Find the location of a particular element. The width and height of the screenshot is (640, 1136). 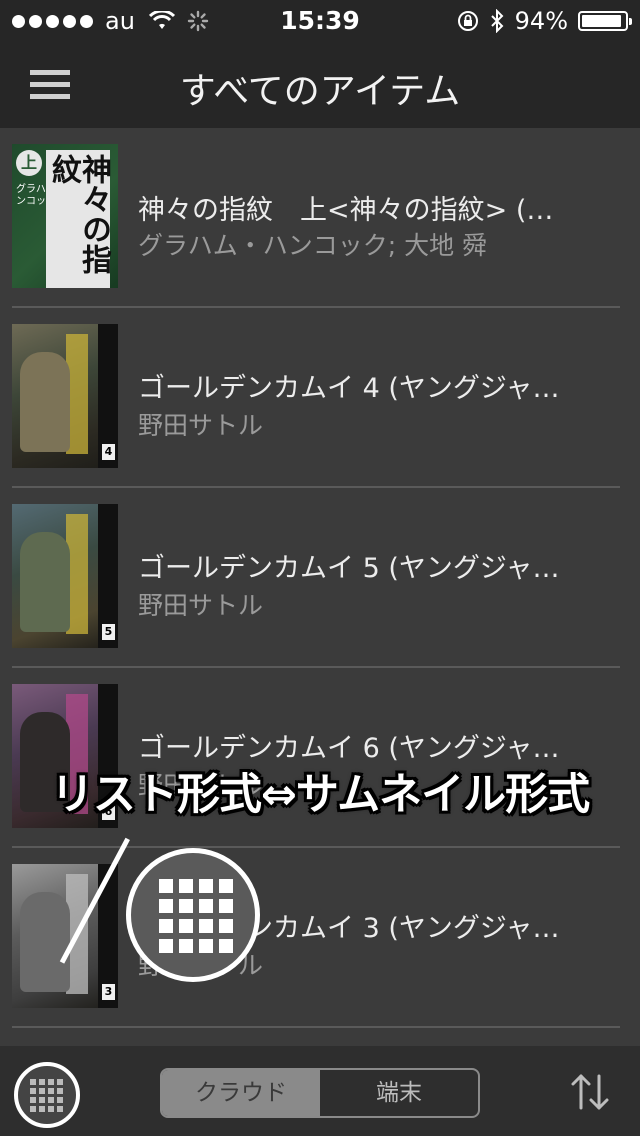

row-divider is located at coordinates (316, 1027).